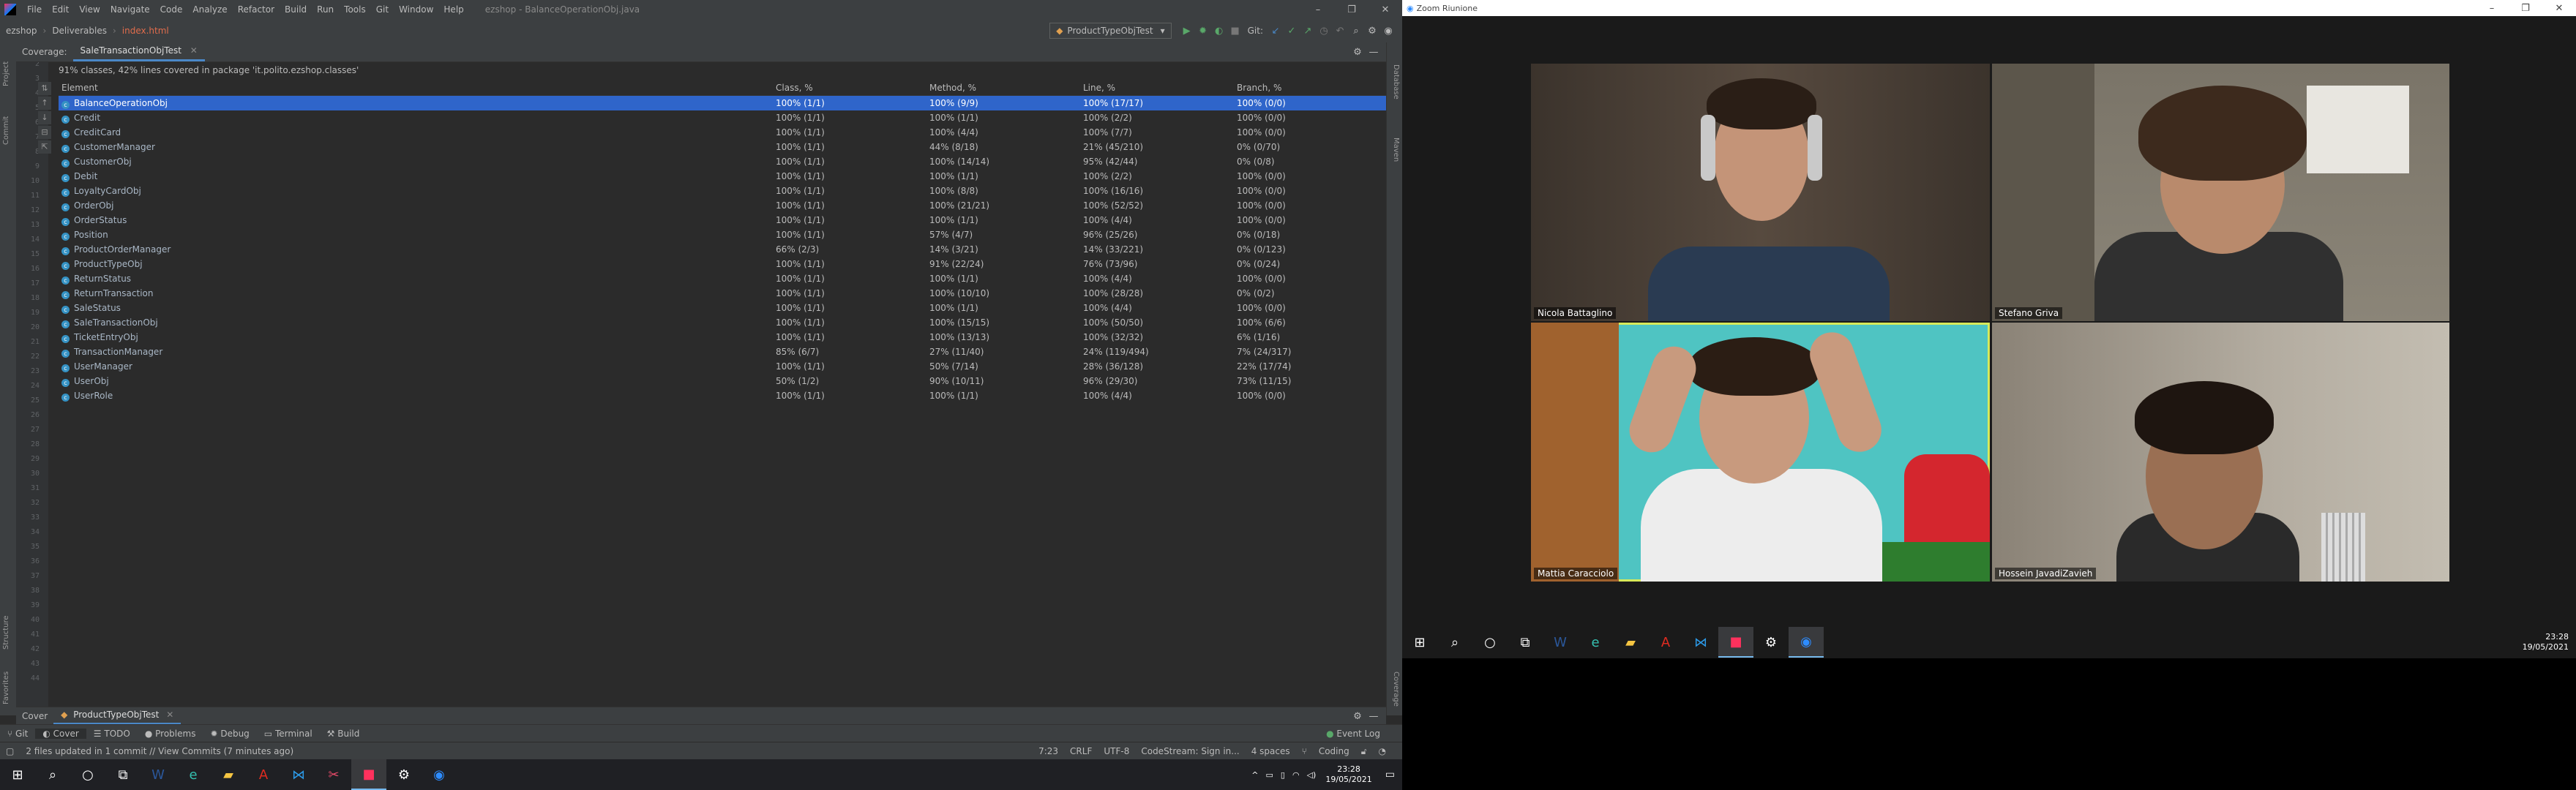 The width and height of the screenshot is (2576, 790). What do you see at coordinates (1187, 31) in the screenshot?
I see `run-icon: ▶` at bounding box center [1187, 31].